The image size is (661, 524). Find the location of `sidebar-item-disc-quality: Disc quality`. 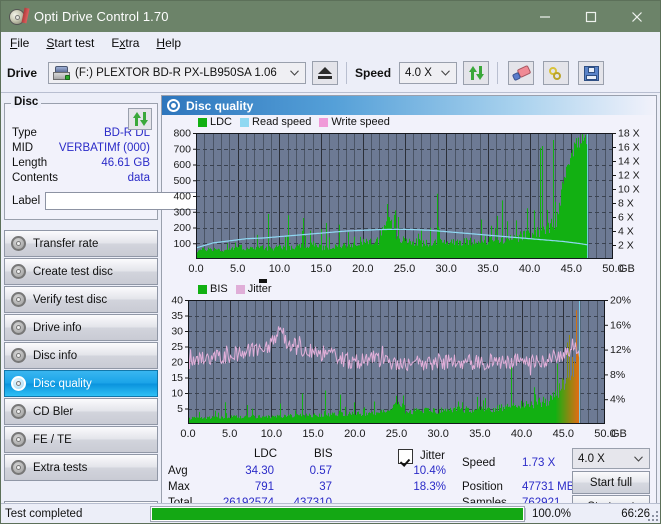

sidebar-item-disc-quality: Disc quality is located at coordinates (81, 383).